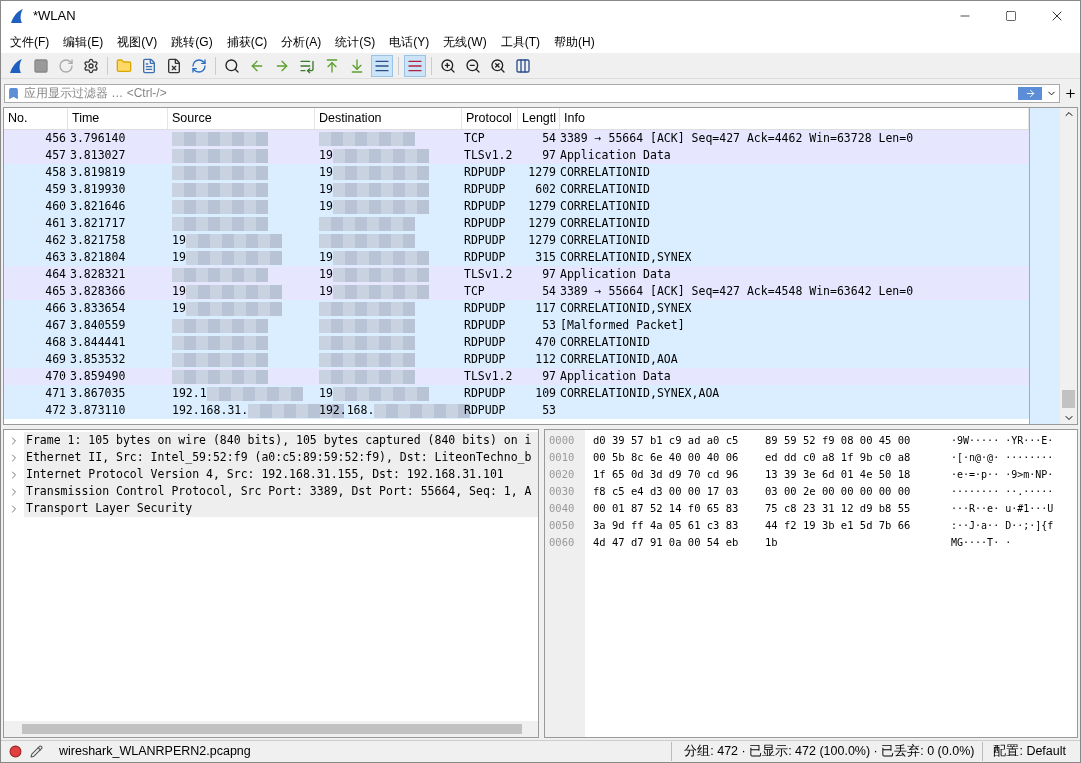  What do you see at coordinates (98, 223) in the screenshot?
I see `table-cell-text: 3.821717` at bounding box center [98, 223].